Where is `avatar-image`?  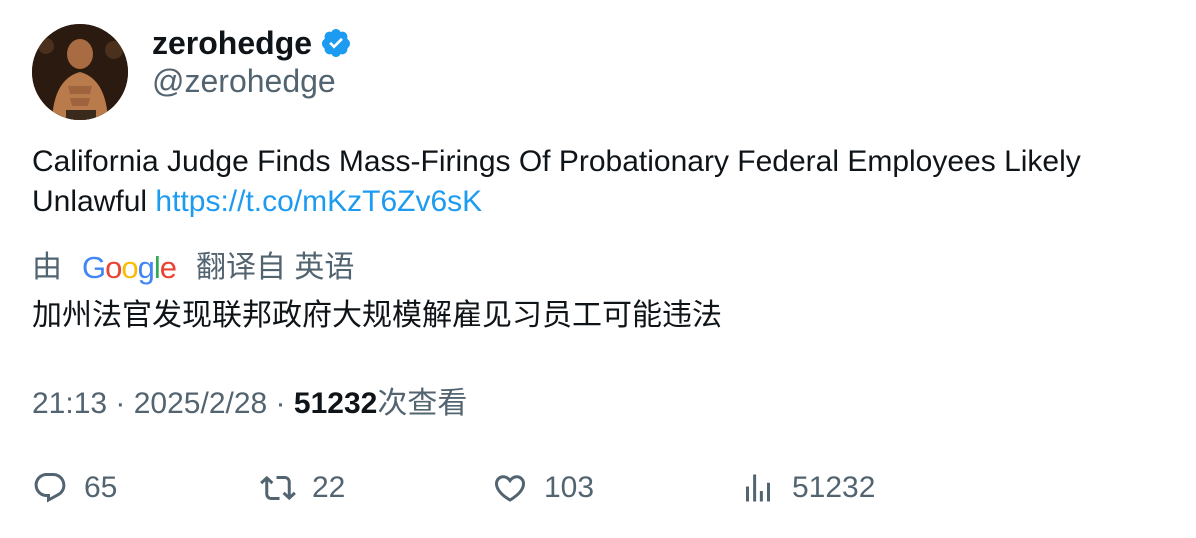
avatar-image is located at coordinates (80, 72).